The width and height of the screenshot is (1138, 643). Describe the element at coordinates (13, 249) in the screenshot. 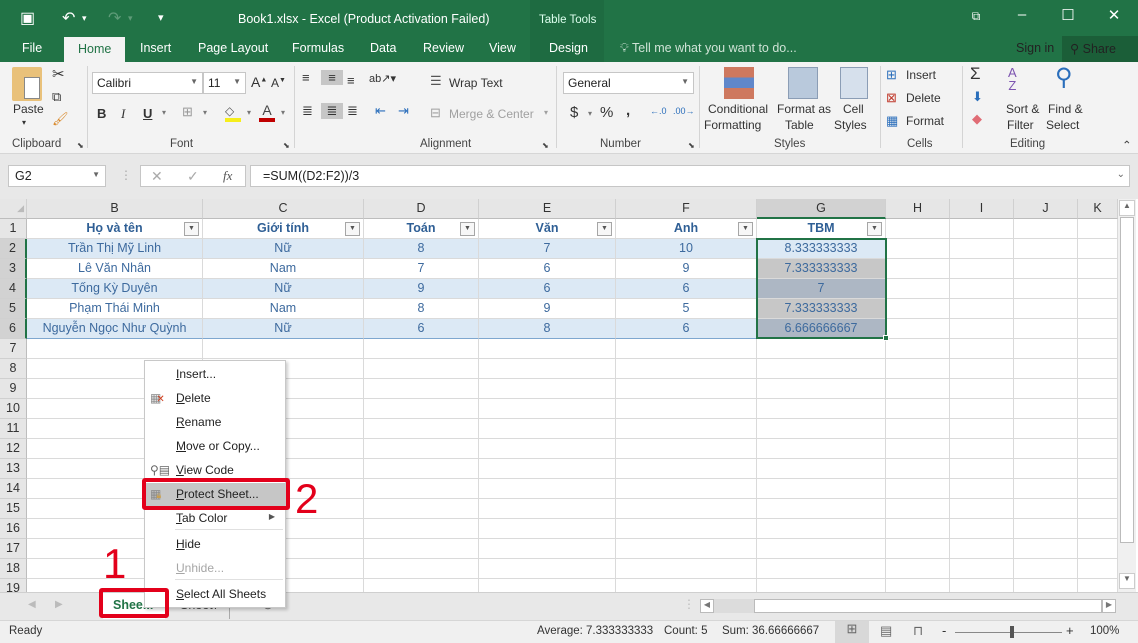

I see `row-header-2: 2` at that location.